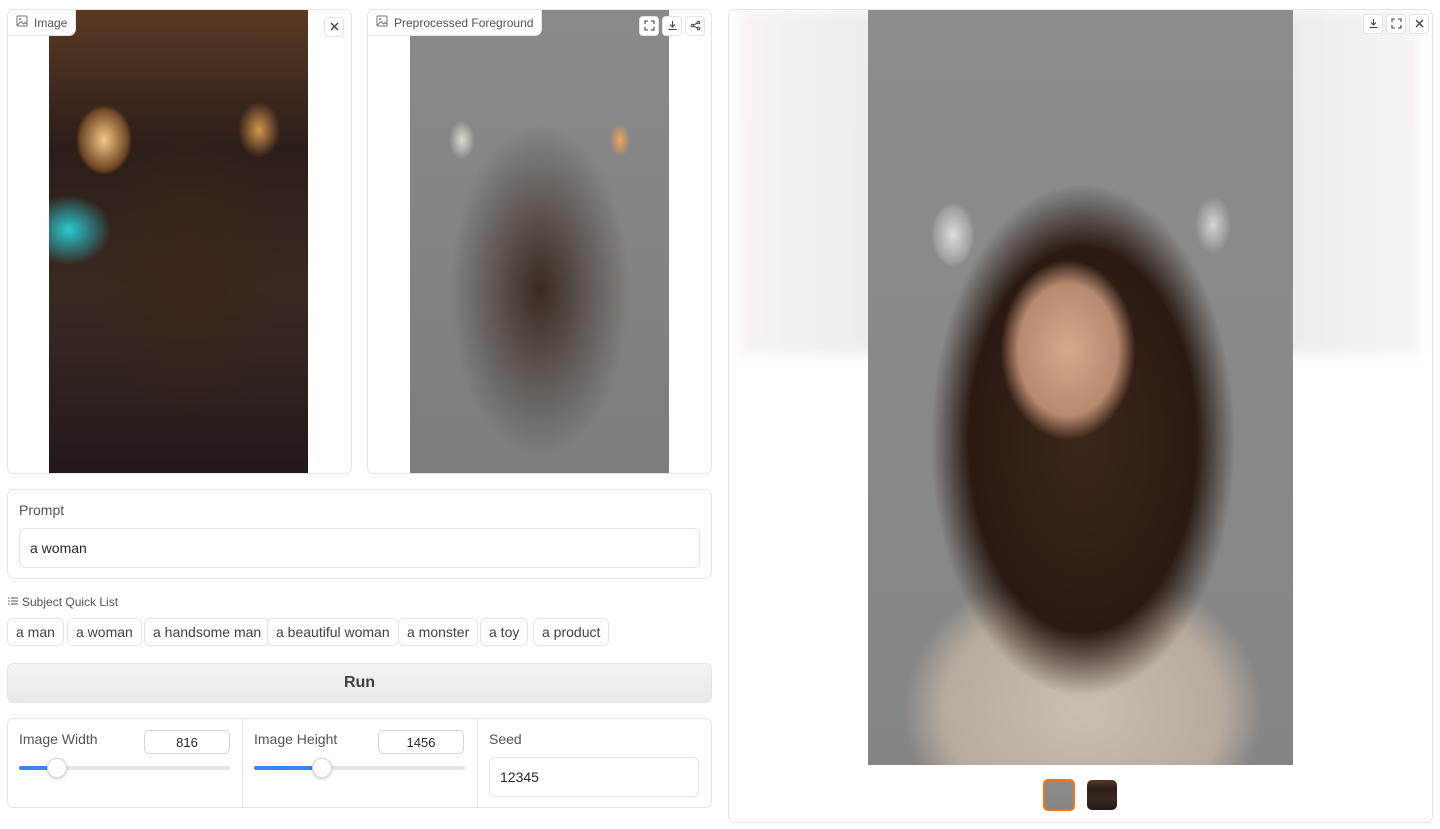 The width and height of the screenshot is (1440, 829). I want to click on chip-a-man: a man, so click(35, 632).